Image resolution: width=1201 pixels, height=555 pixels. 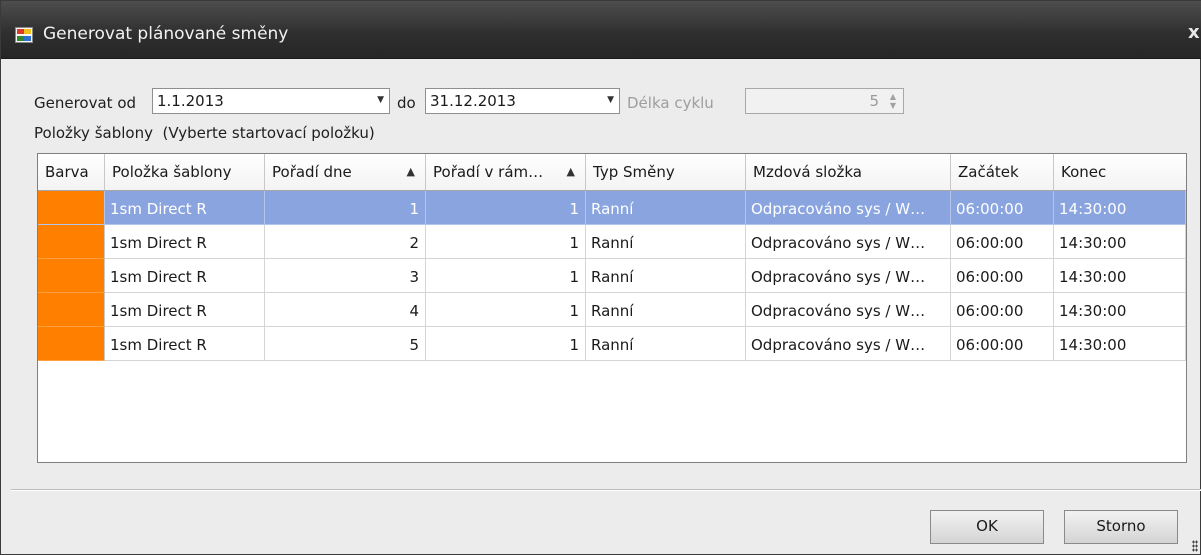 I want to click on column-header-shift-type: Typ Směny, so click(x=666, y=172).